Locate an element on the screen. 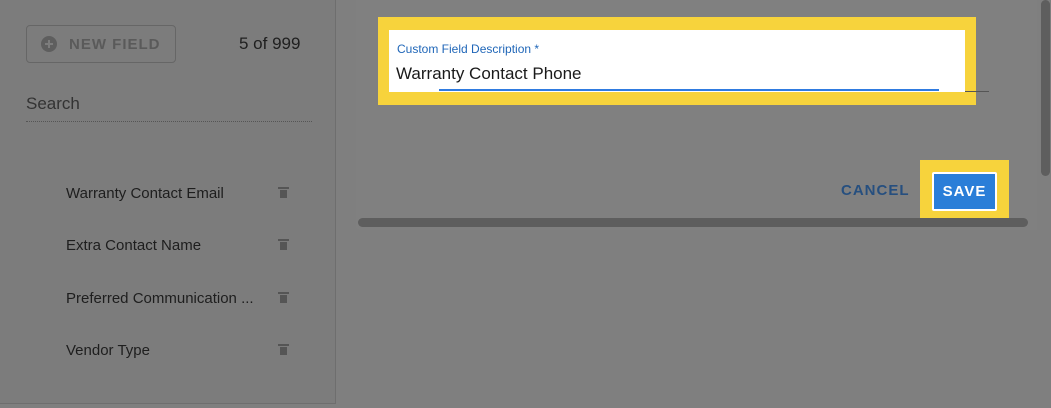 The height and width of the screenshot is (408, 1051). field-count: 5 of 999 is located at coordinates (270, 43).